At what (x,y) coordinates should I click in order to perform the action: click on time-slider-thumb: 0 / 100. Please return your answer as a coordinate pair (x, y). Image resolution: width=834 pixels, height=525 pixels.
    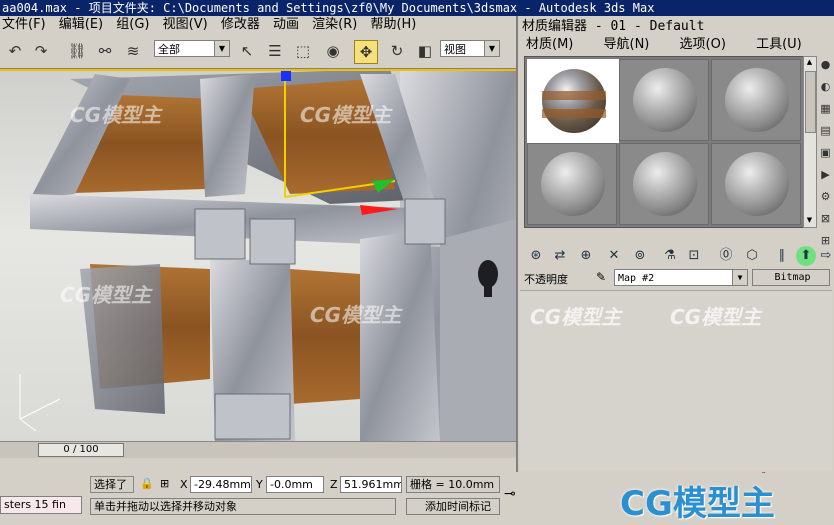
    Looking at the image, I should click on (81, 450).